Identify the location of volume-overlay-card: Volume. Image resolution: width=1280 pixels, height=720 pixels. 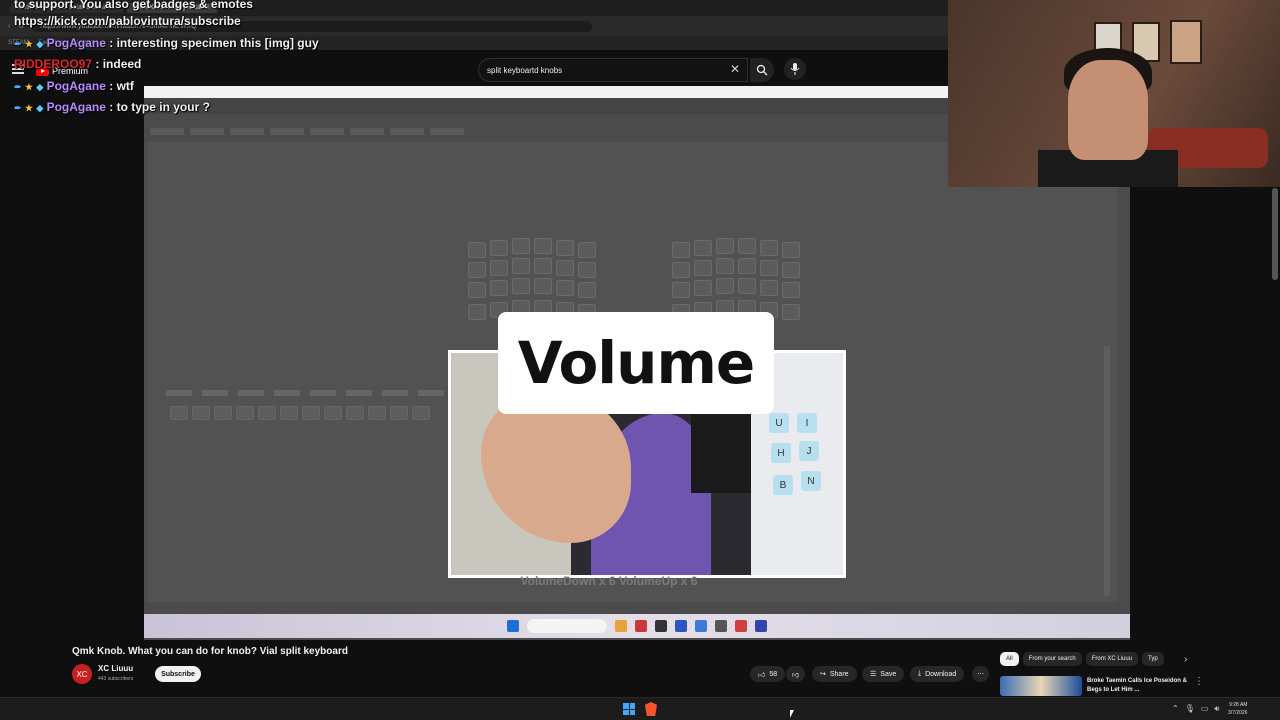
(636, 363).